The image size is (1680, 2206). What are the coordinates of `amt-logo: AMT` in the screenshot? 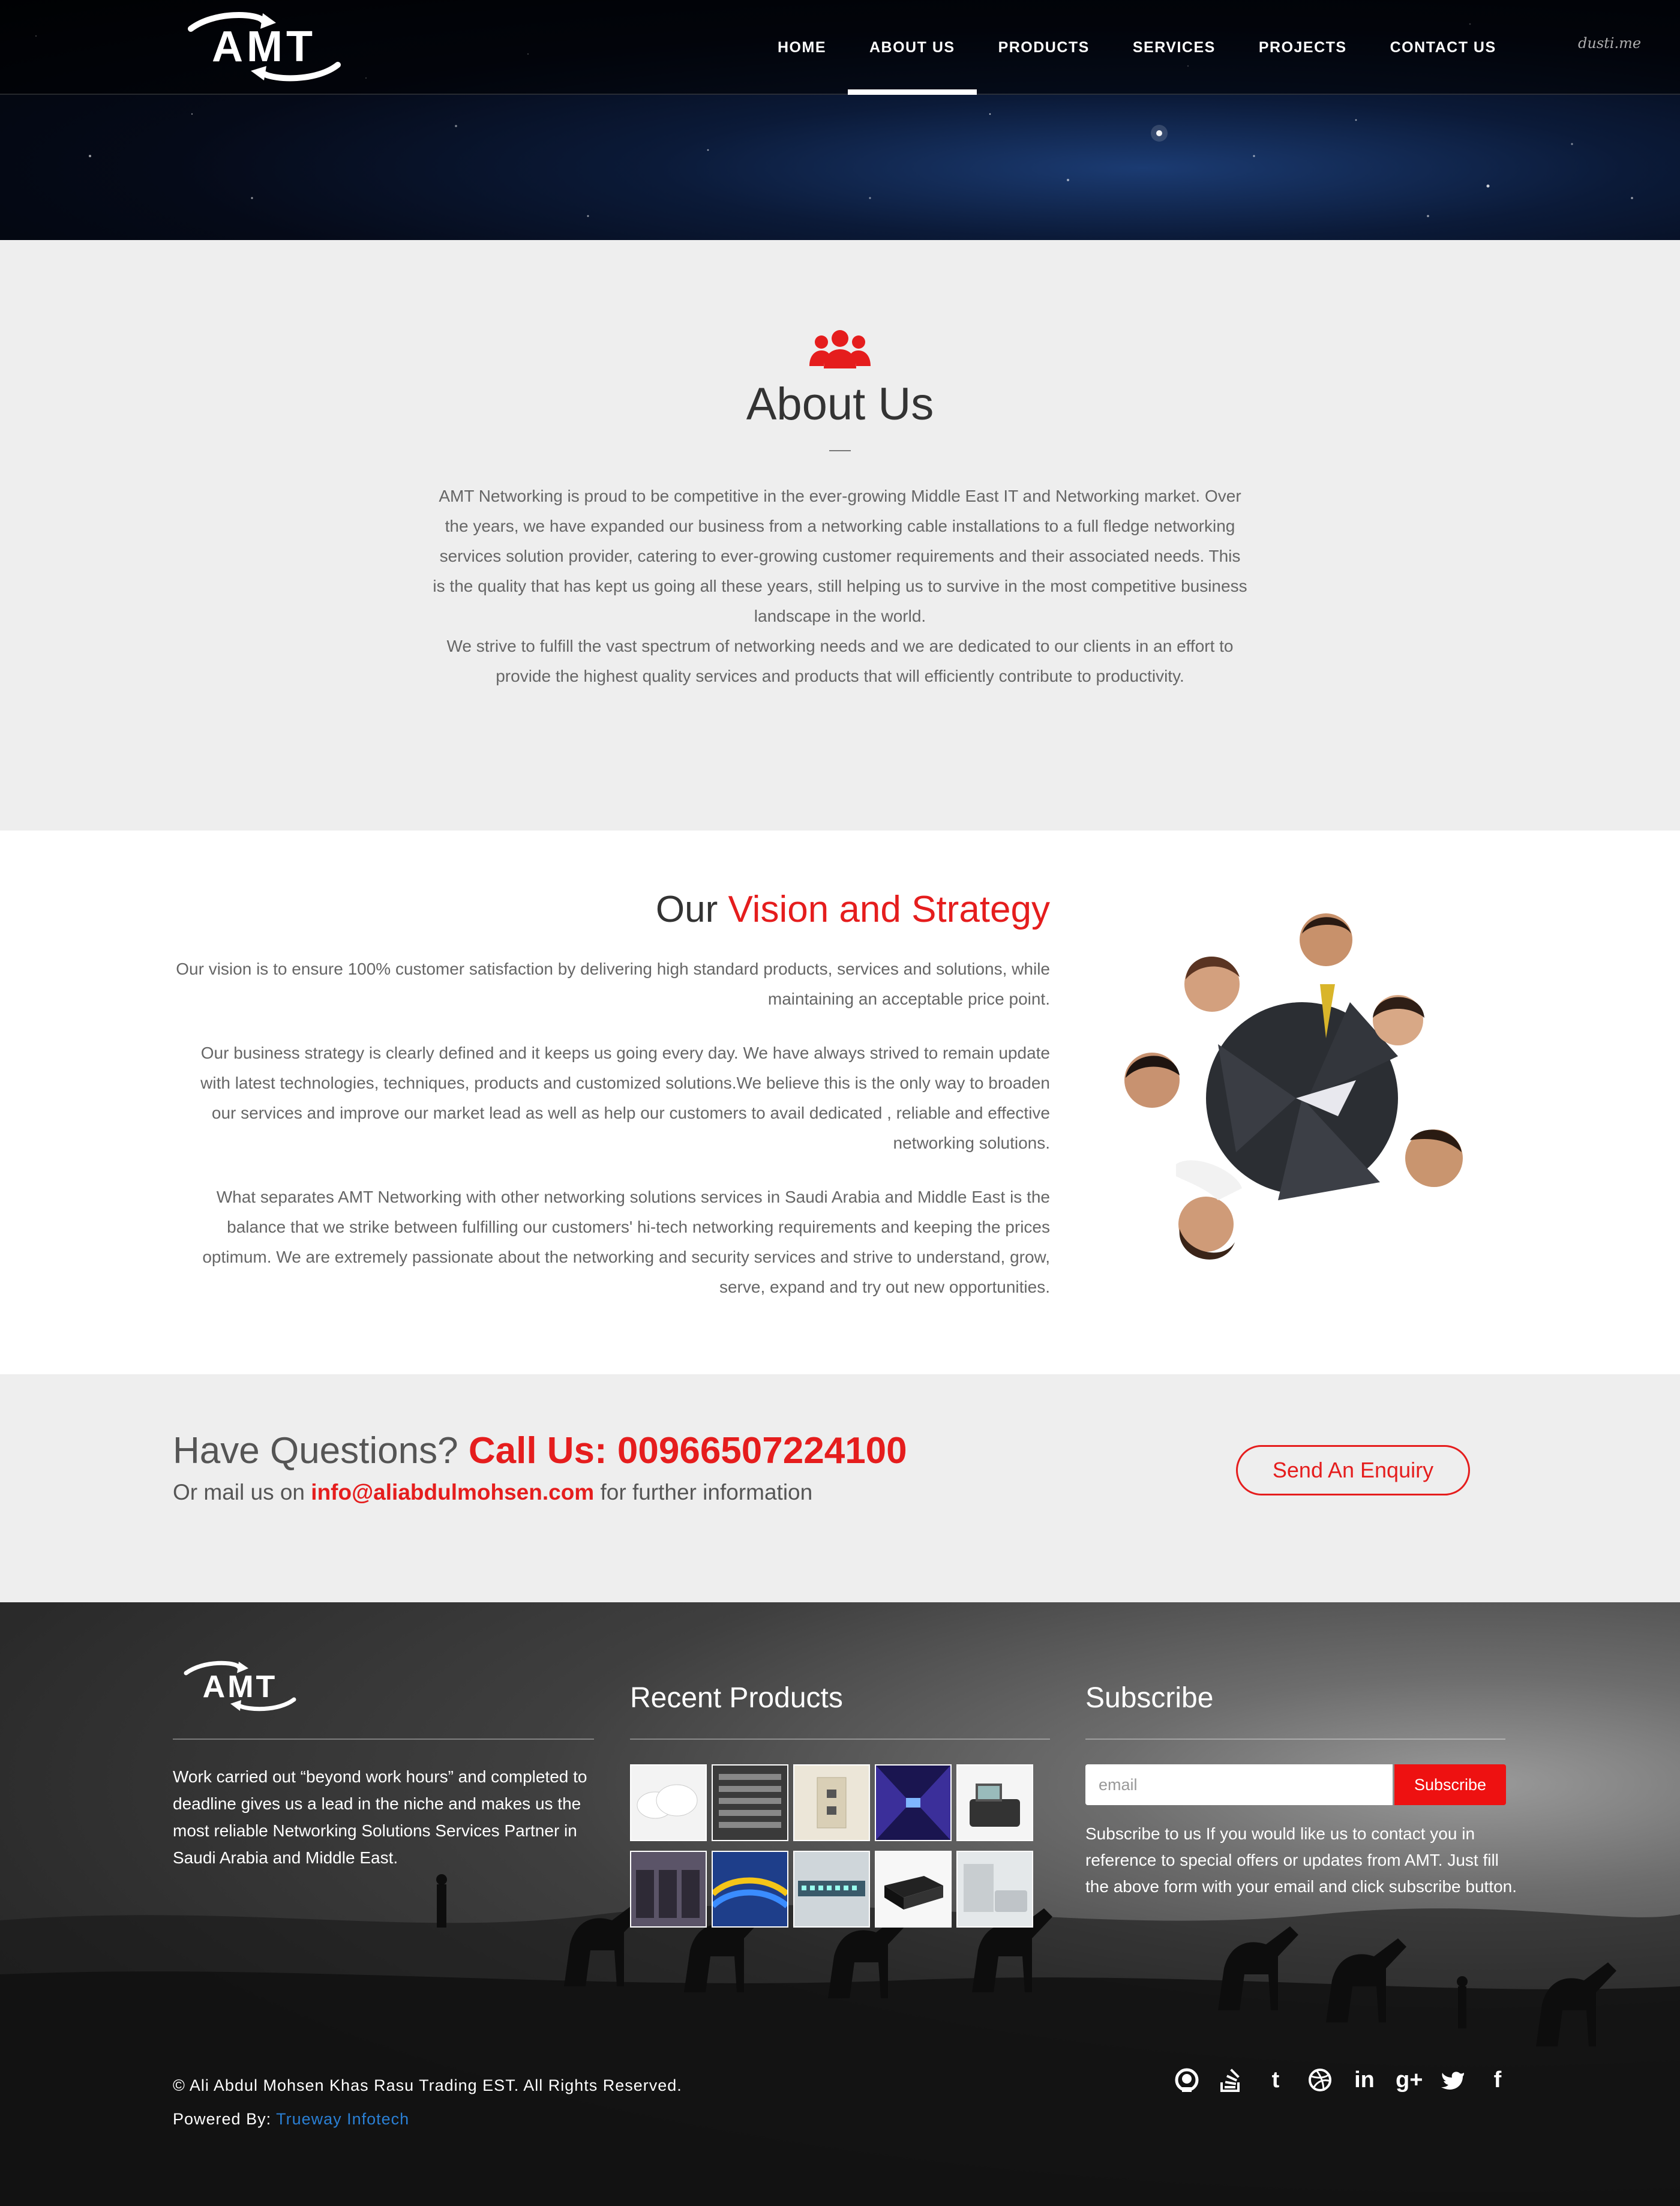 It's located at (264, 47).